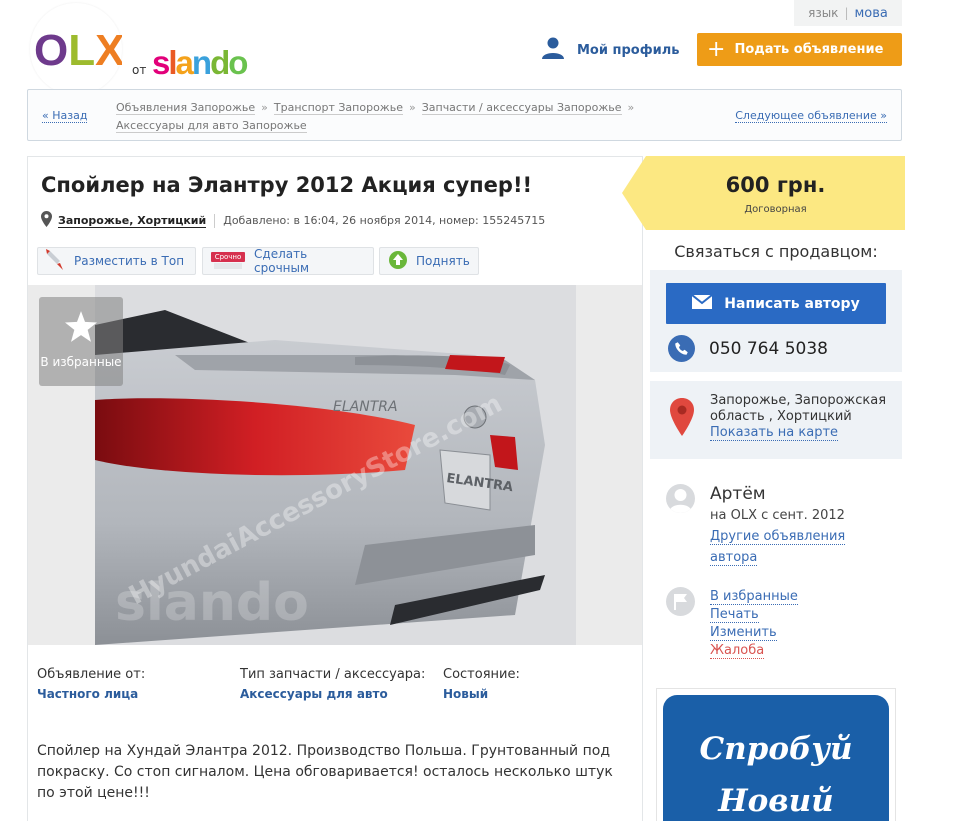 The width and height of the screenshot is (956, 821). I want to click on raise-ad-label: Поднять, so click(443, 261).